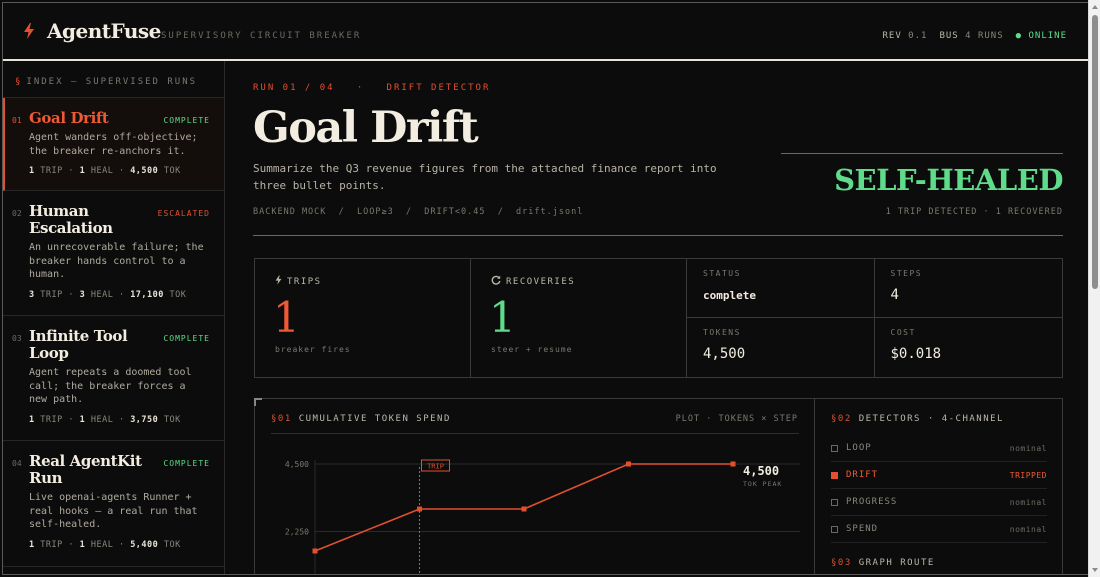 This screenshot has height=577, width=1100. Describe the element at coordinates (1041, 36) in the screenshot. I see `online-status: ● ONLINE` at that location.